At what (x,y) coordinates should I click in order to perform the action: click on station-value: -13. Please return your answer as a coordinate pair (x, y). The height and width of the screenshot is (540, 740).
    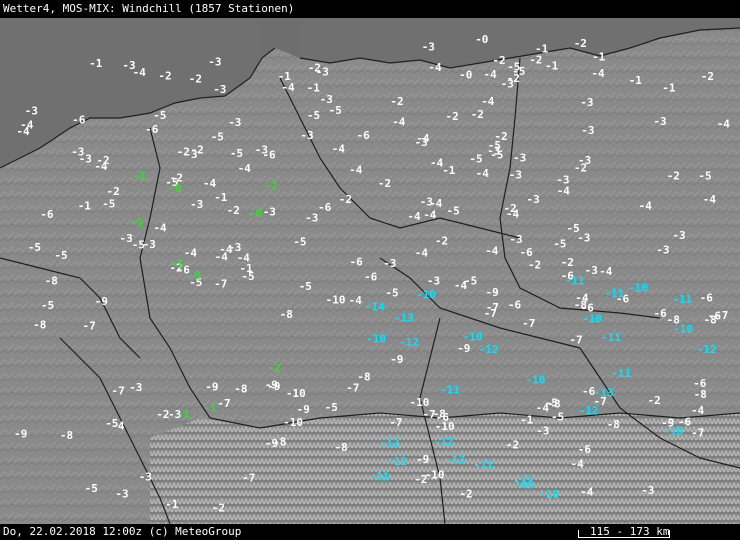
    Looking at the image, I should click on (455, 460).